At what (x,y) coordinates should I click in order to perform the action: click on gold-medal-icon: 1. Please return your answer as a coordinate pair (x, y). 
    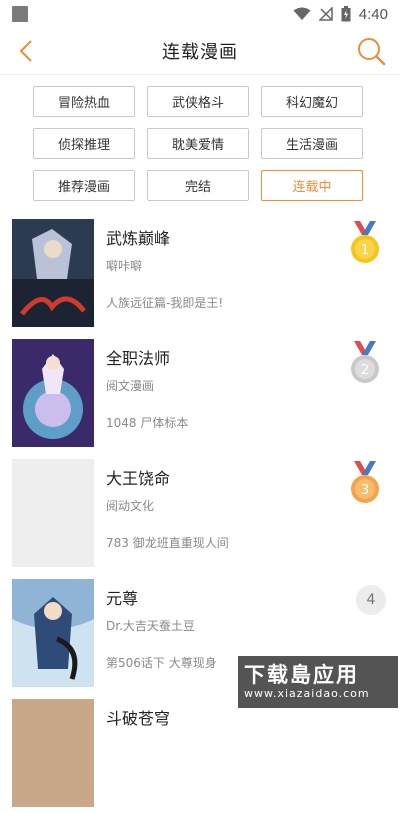
    Looking at the image, I should click on (365, 242).